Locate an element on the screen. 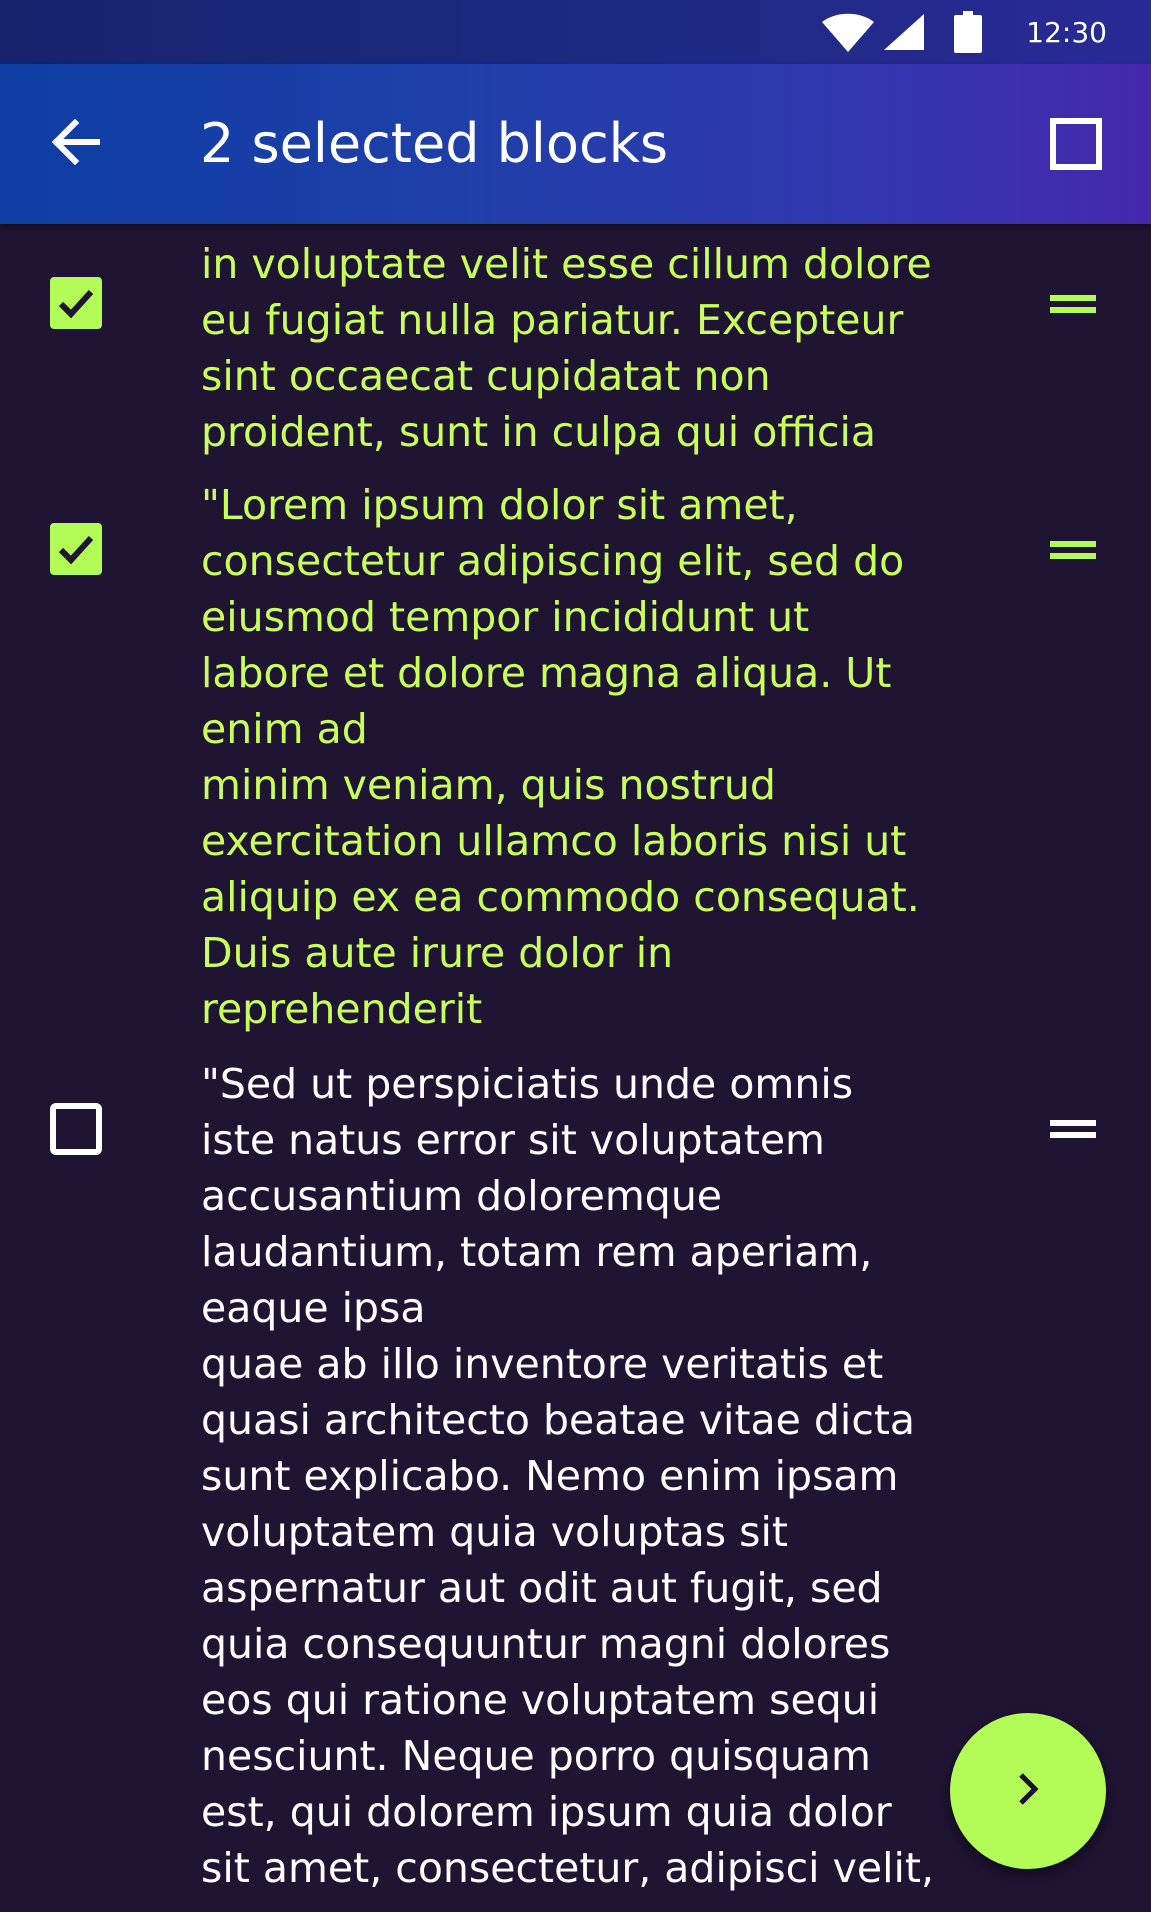 The image size is (1151, 1912). checkbox-unchecked-icon is located at coordinates (76, 1129).